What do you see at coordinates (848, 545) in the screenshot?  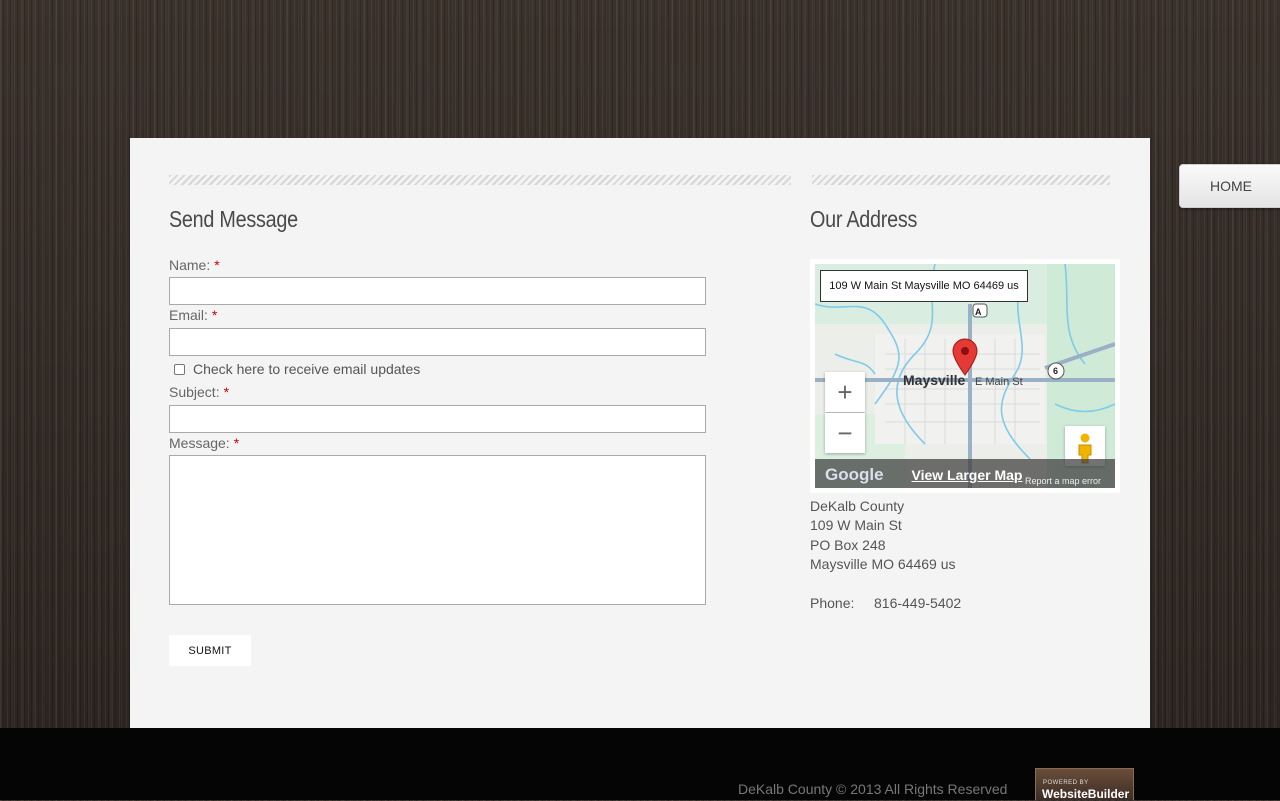 I see `address-line-3: PO Box 248` at bounding box center [848, 545].